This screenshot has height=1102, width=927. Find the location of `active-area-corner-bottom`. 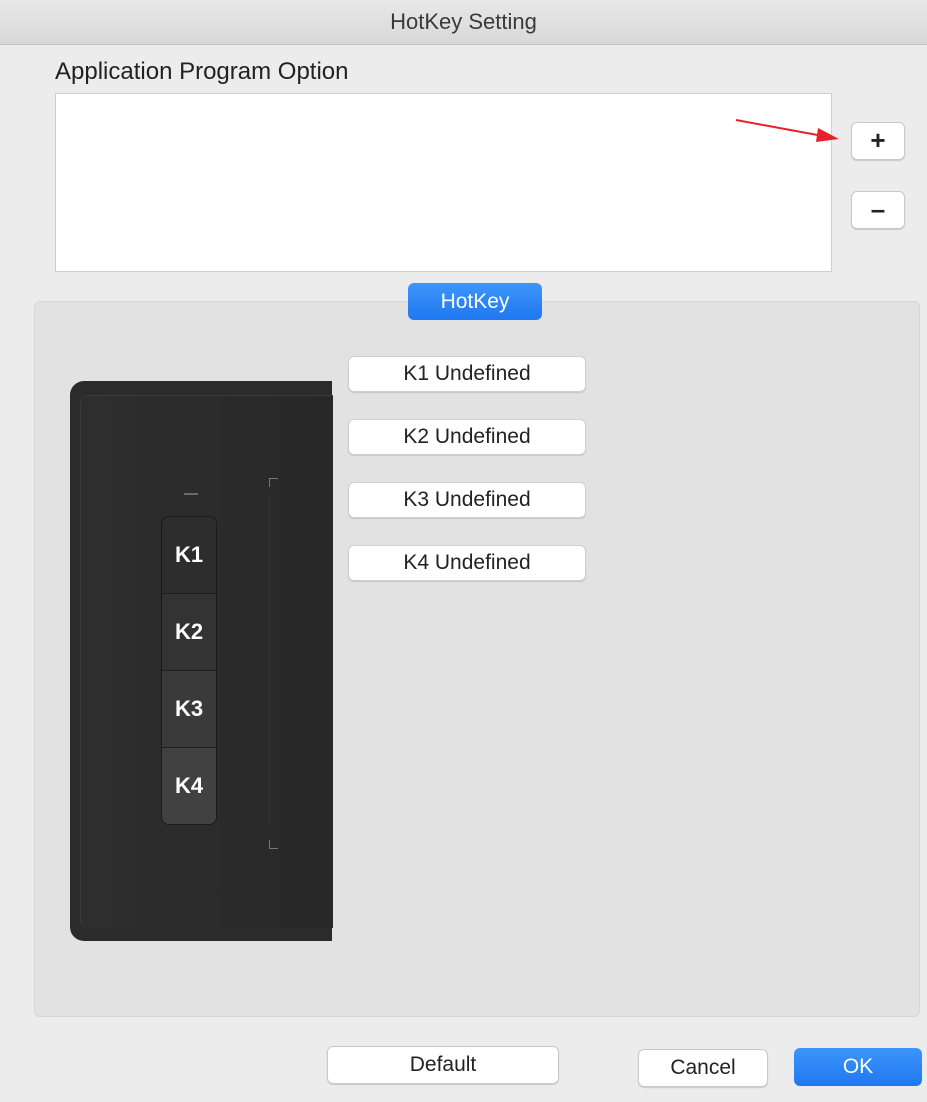

active-area-corner-bottom is located at coordinates (273, 844).